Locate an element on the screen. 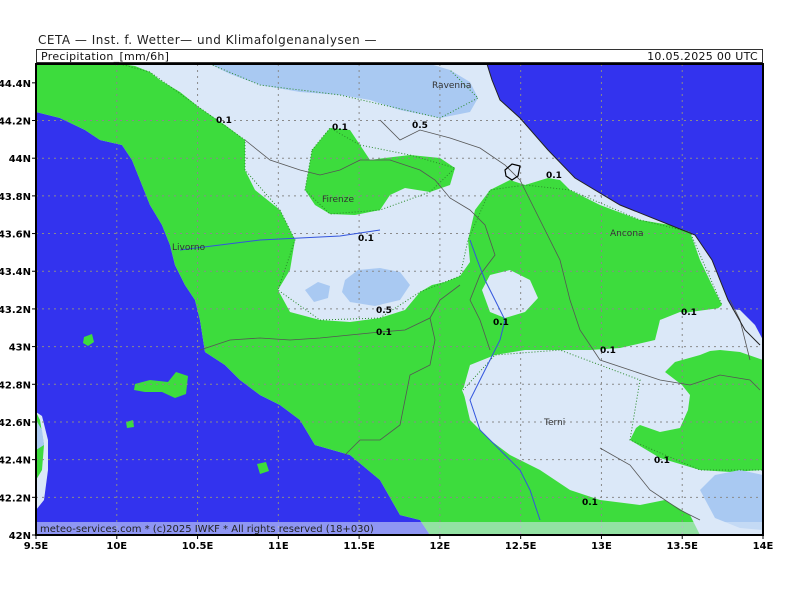 Image resolution: width=800 pixels, height=600 pixels. lon-tick-label: 12E is located at coordinates (440, 546).